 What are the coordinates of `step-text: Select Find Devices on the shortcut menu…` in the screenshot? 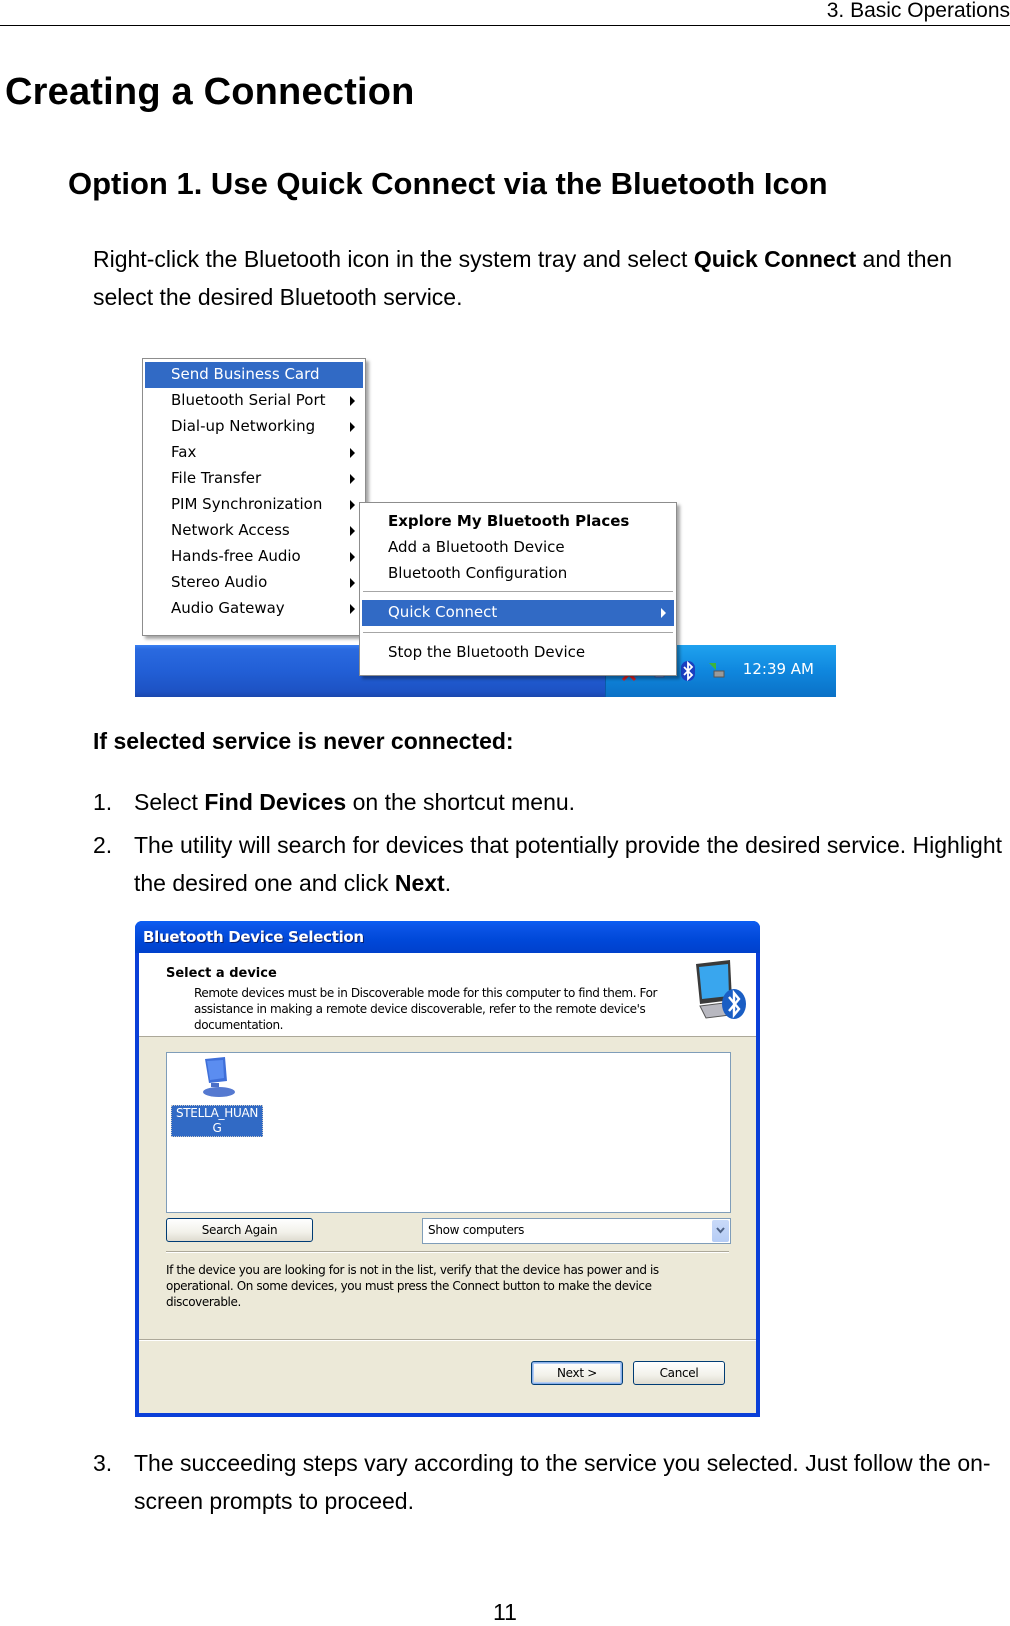 It's located at (569, 802).